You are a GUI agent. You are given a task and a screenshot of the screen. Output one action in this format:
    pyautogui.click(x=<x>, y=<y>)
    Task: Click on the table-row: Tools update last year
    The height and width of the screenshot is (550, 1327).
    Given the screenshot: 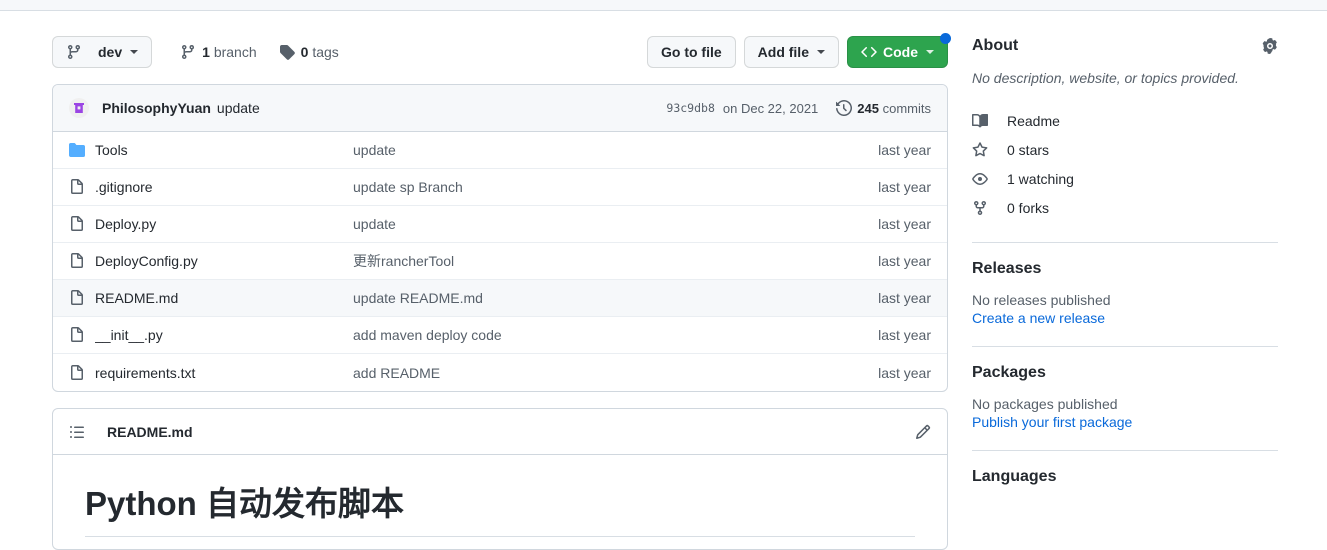 What is the action you would take?
    pyautogui.click(x=500, y=150)
    